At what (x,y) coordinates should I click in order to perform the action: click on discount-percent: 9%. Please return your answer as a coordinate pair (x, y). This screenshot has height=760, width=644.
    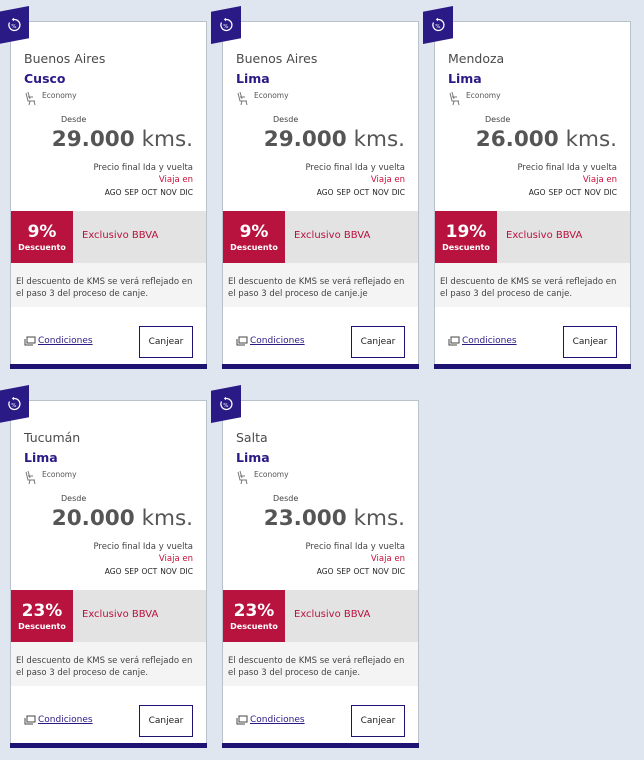
    Looking at the image, I should click on (254, 231).